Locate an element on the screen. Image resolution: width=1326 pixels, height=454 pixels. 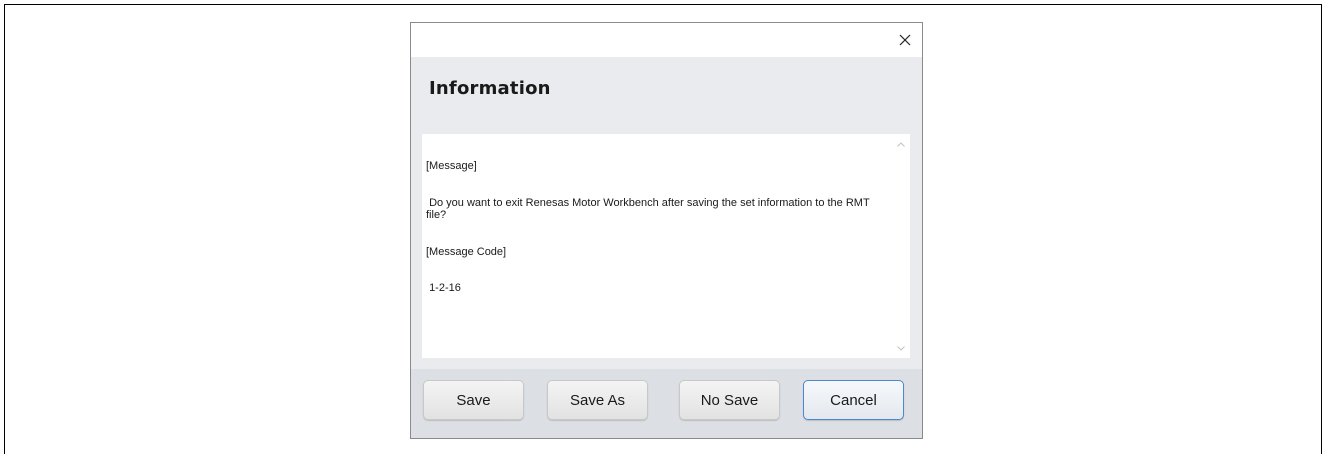
chevron-down-icon is located at coordinates (901, 348).